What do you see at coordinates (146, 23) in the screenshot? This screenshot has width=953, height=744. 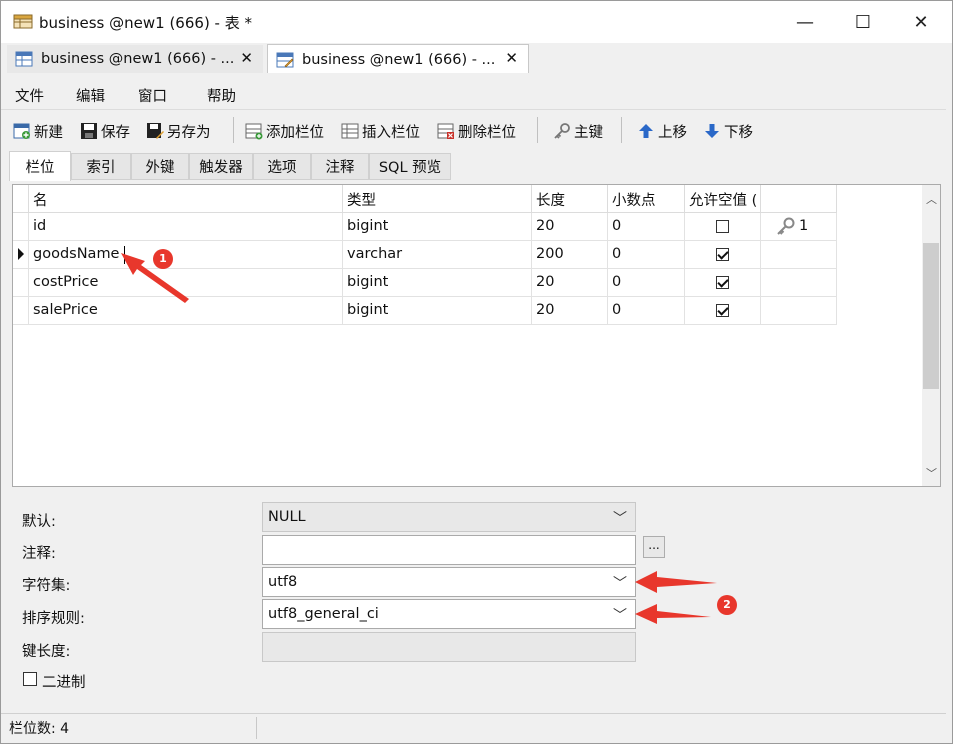 I see `window-title: business @new1 (666) - 表 *` at bounding box center [146, 23].